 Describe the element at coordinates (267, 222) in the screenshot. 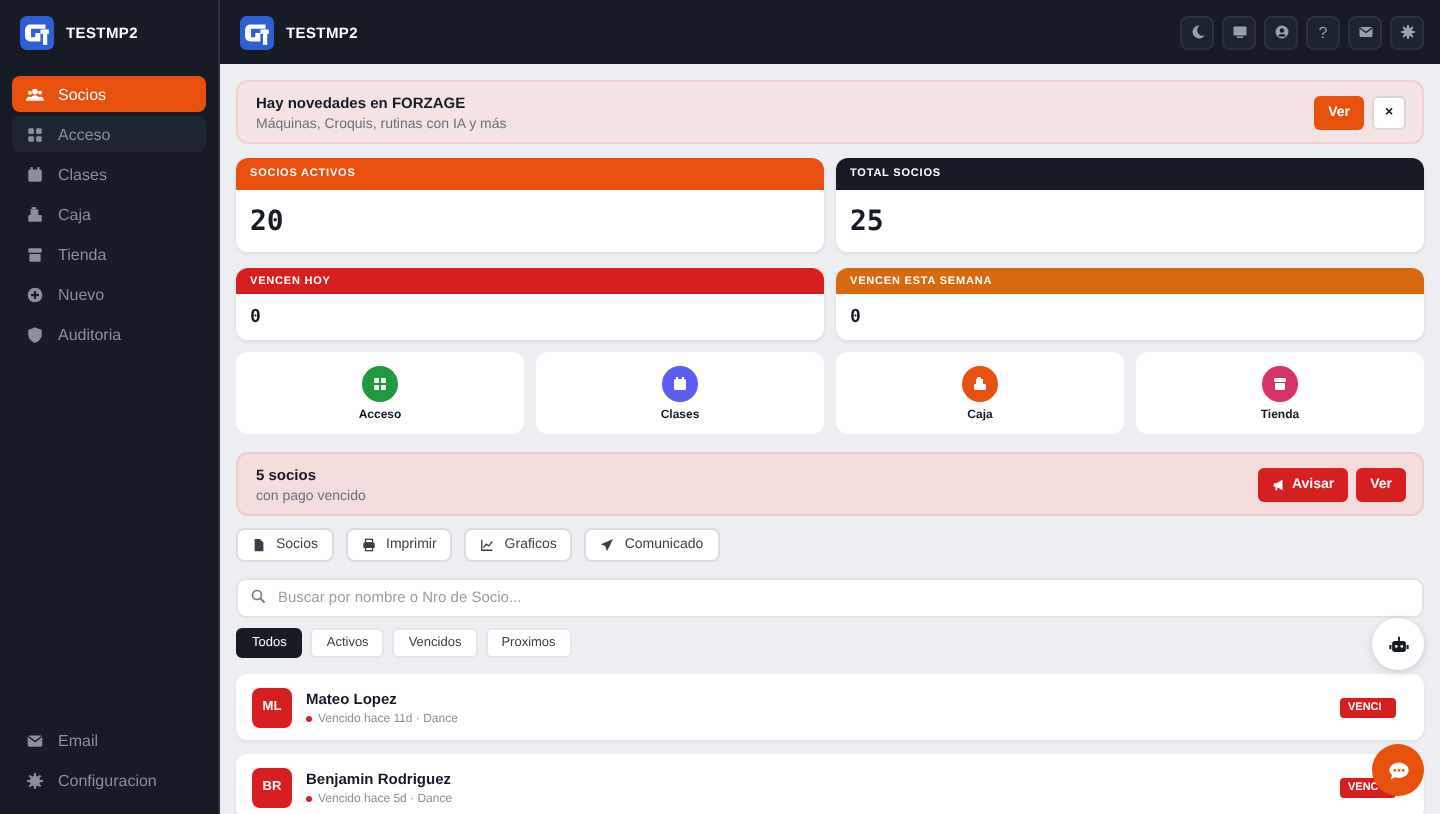

I see `stat-value: 20` at that location.